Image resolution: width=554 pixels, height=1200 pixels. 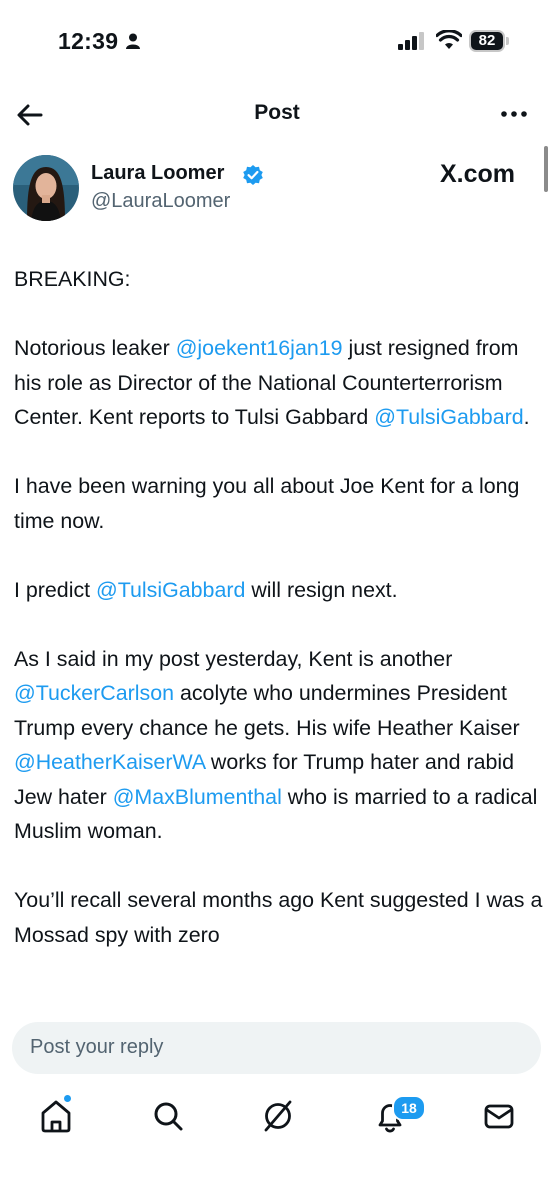 I want to click on x-com-text: X.com, so click(x=478, y=174).